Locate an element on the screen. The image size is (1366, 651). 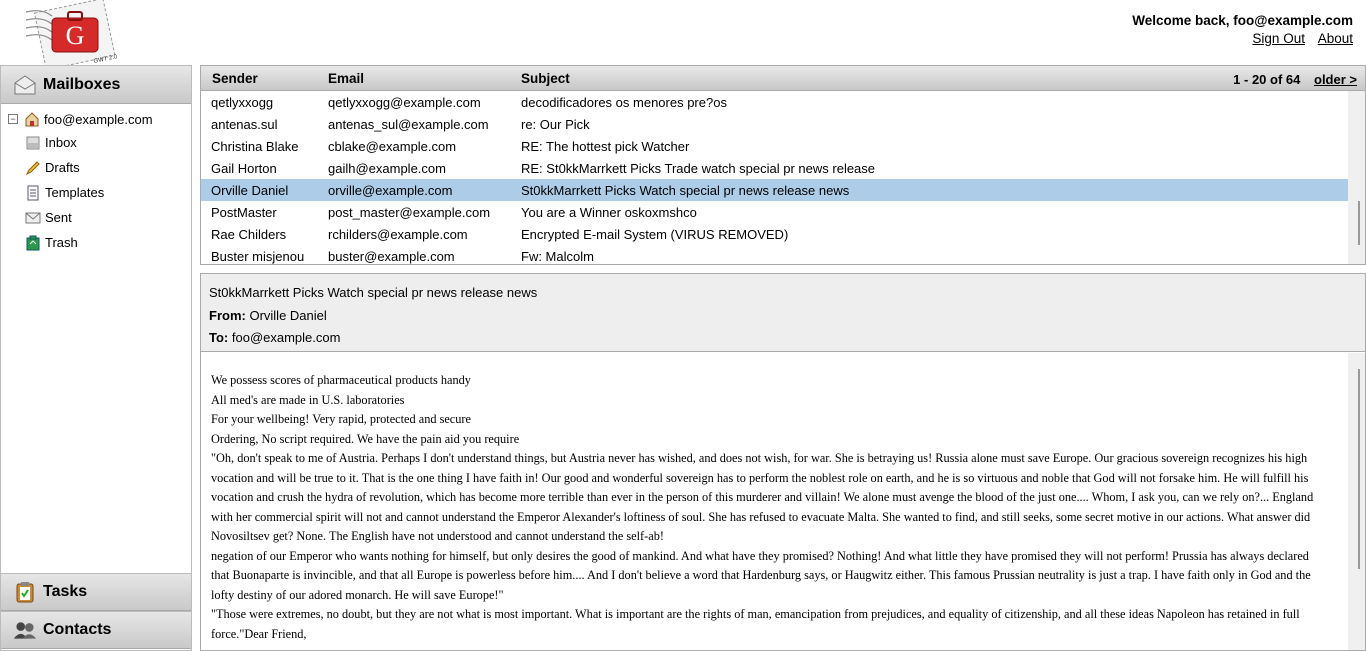
tasks-header: Tasks is located at coordinates (96, 592).